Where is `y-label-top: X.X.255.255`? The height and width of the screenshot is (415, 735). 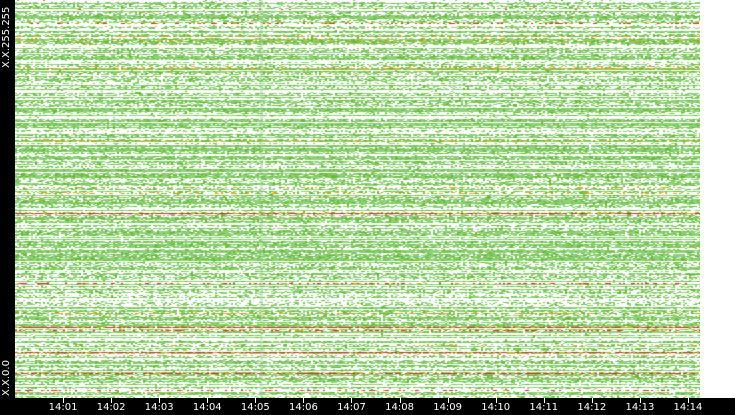 y-label-top: X.X.255.255 is located at coordinates (6, 37).